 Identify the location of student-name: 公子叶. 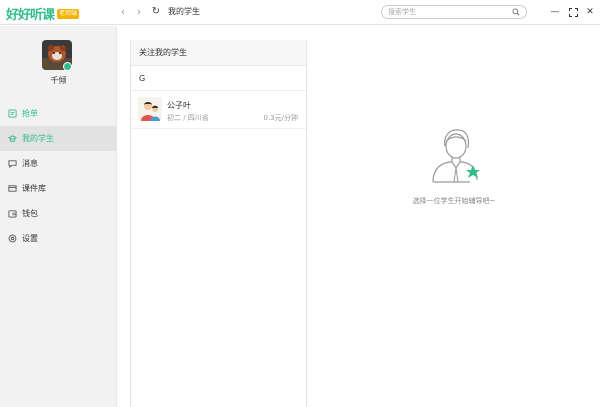
(179, 105).